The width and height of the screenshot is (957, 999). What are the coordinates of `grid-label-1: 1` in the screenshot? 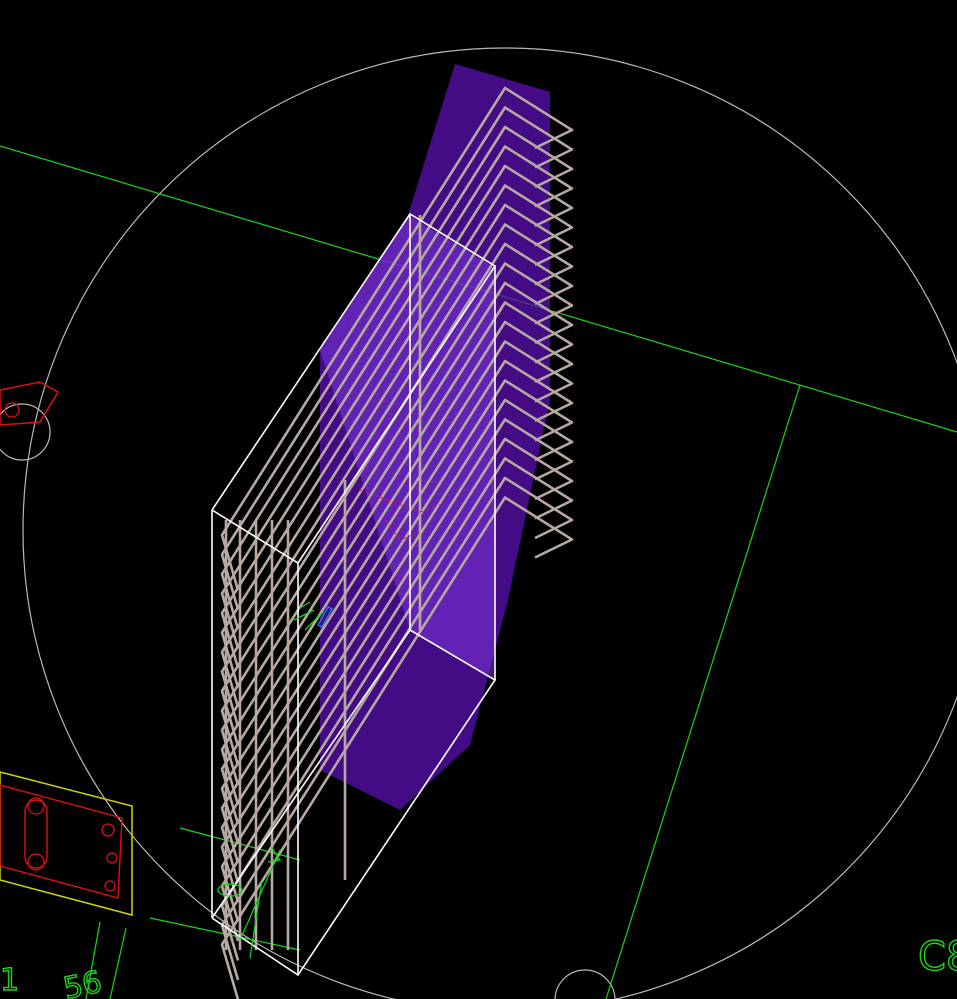 It's located at (9, 980).